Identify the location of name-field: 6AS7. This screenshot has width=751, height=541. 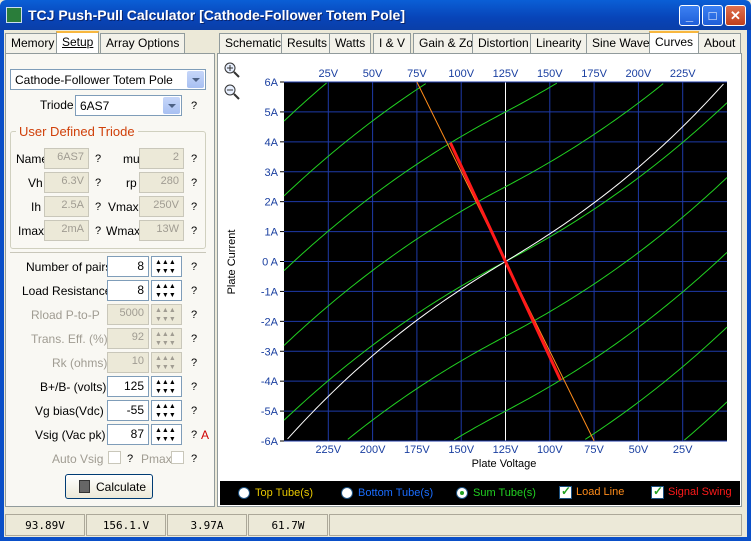
(66, 158).